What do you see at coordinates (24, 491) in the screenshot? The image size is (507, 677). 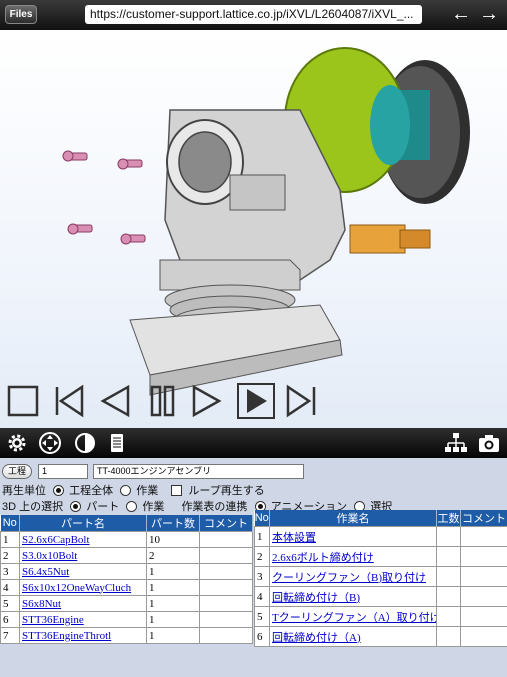 I see `playback-unit-label: 再生単位` at bounding box center [24, 491].